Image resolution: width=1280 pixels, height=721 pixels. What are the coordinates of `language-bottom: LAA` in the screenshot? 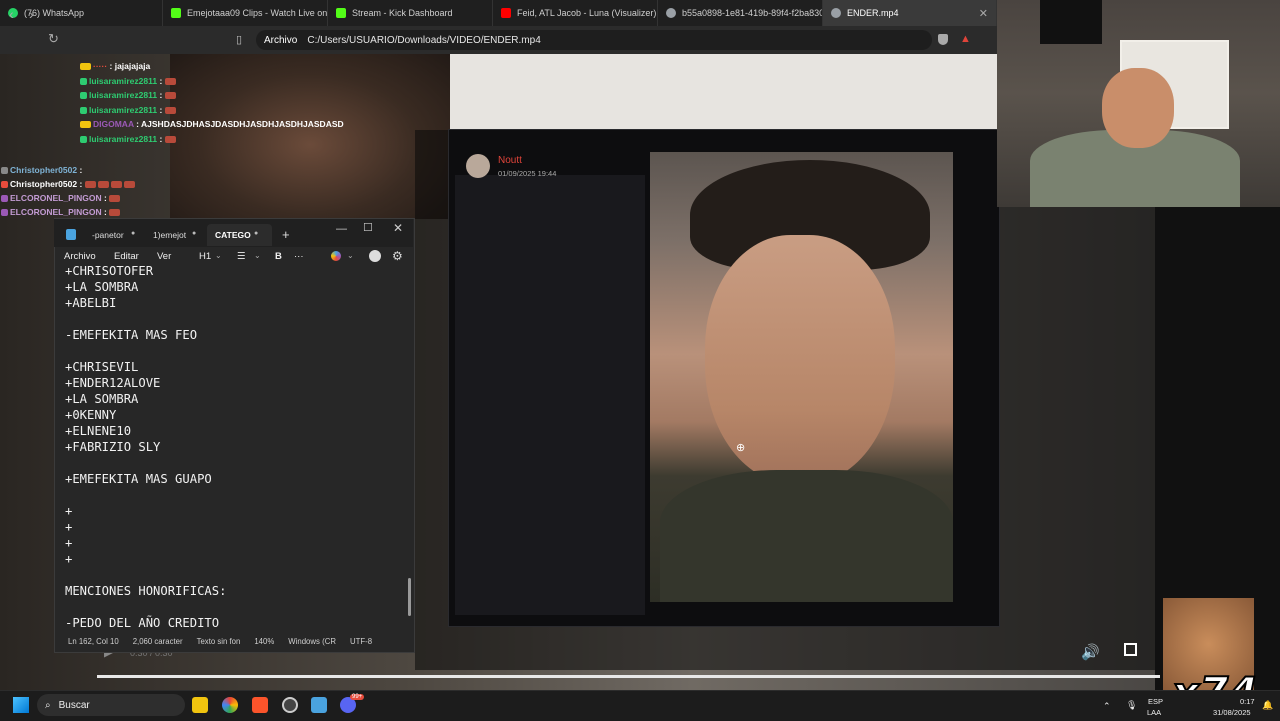 It's located at (1154, 712).